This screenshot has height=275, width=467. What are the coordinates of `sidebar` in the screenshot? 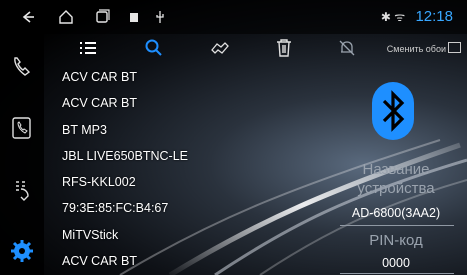 It's located at (22, 154).